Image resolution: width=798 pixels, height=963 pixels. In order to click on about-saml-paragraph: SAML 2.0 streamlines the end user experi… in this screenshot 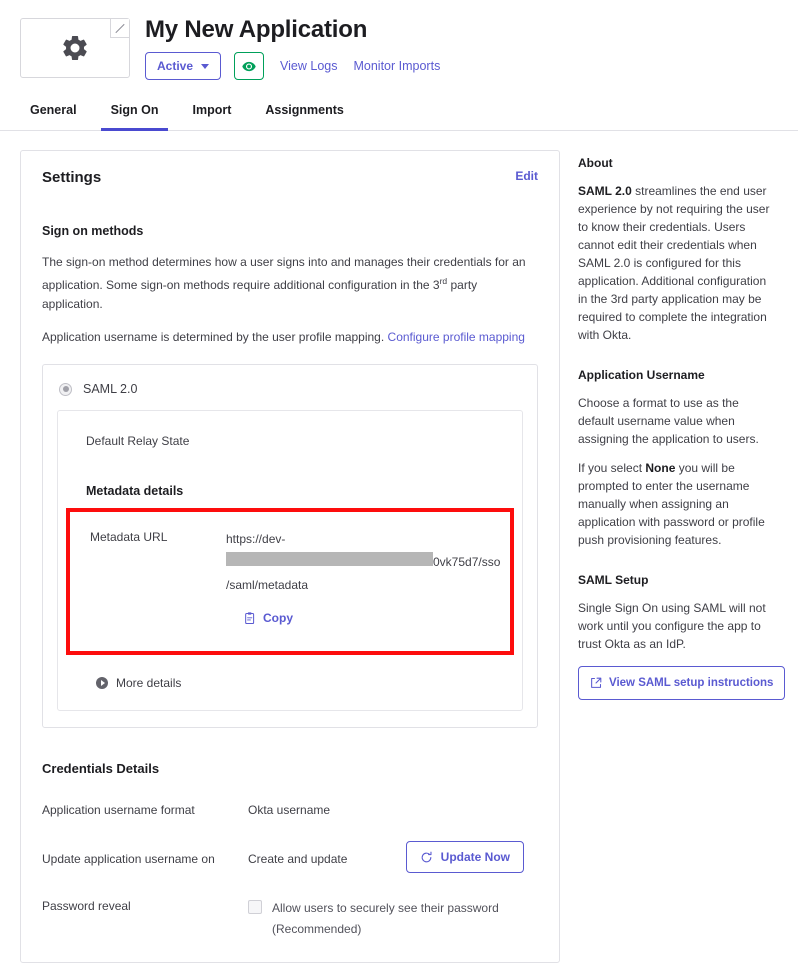, I will do `click(677, 263)`.